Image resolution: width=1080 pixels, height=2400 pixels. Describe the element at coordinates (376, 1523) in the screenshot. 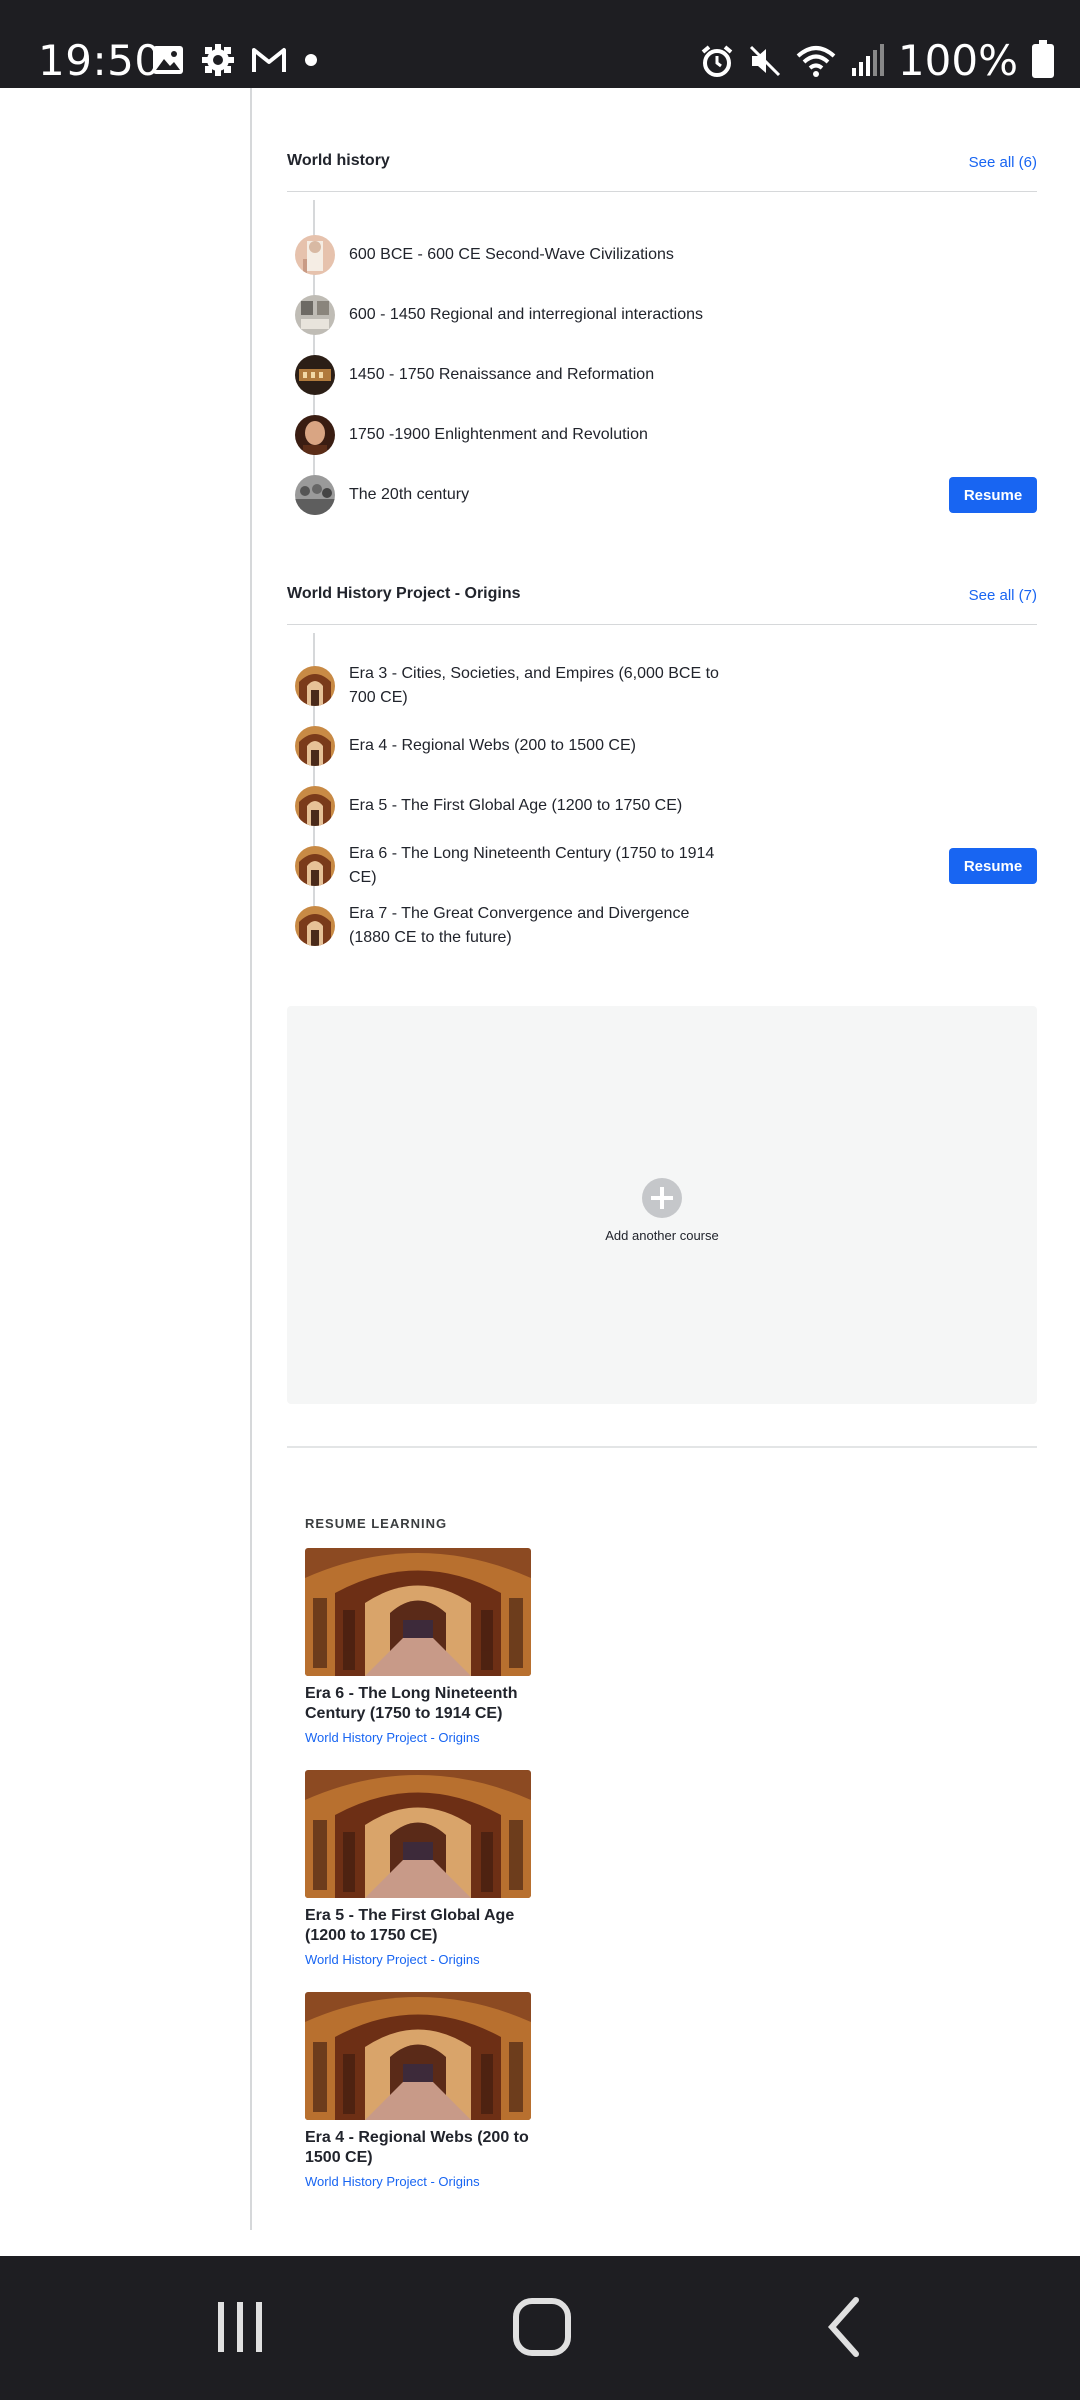

I see `resume-learning-heading: RESUME LEARNING` at that location.